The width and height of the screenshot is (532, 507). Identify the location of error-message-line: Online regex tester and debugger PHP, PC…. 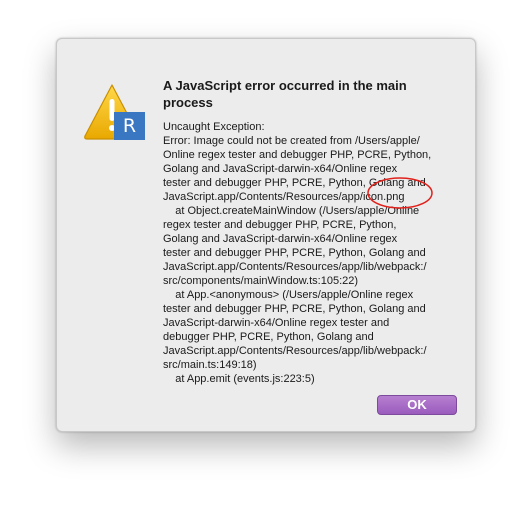
(297, 155).